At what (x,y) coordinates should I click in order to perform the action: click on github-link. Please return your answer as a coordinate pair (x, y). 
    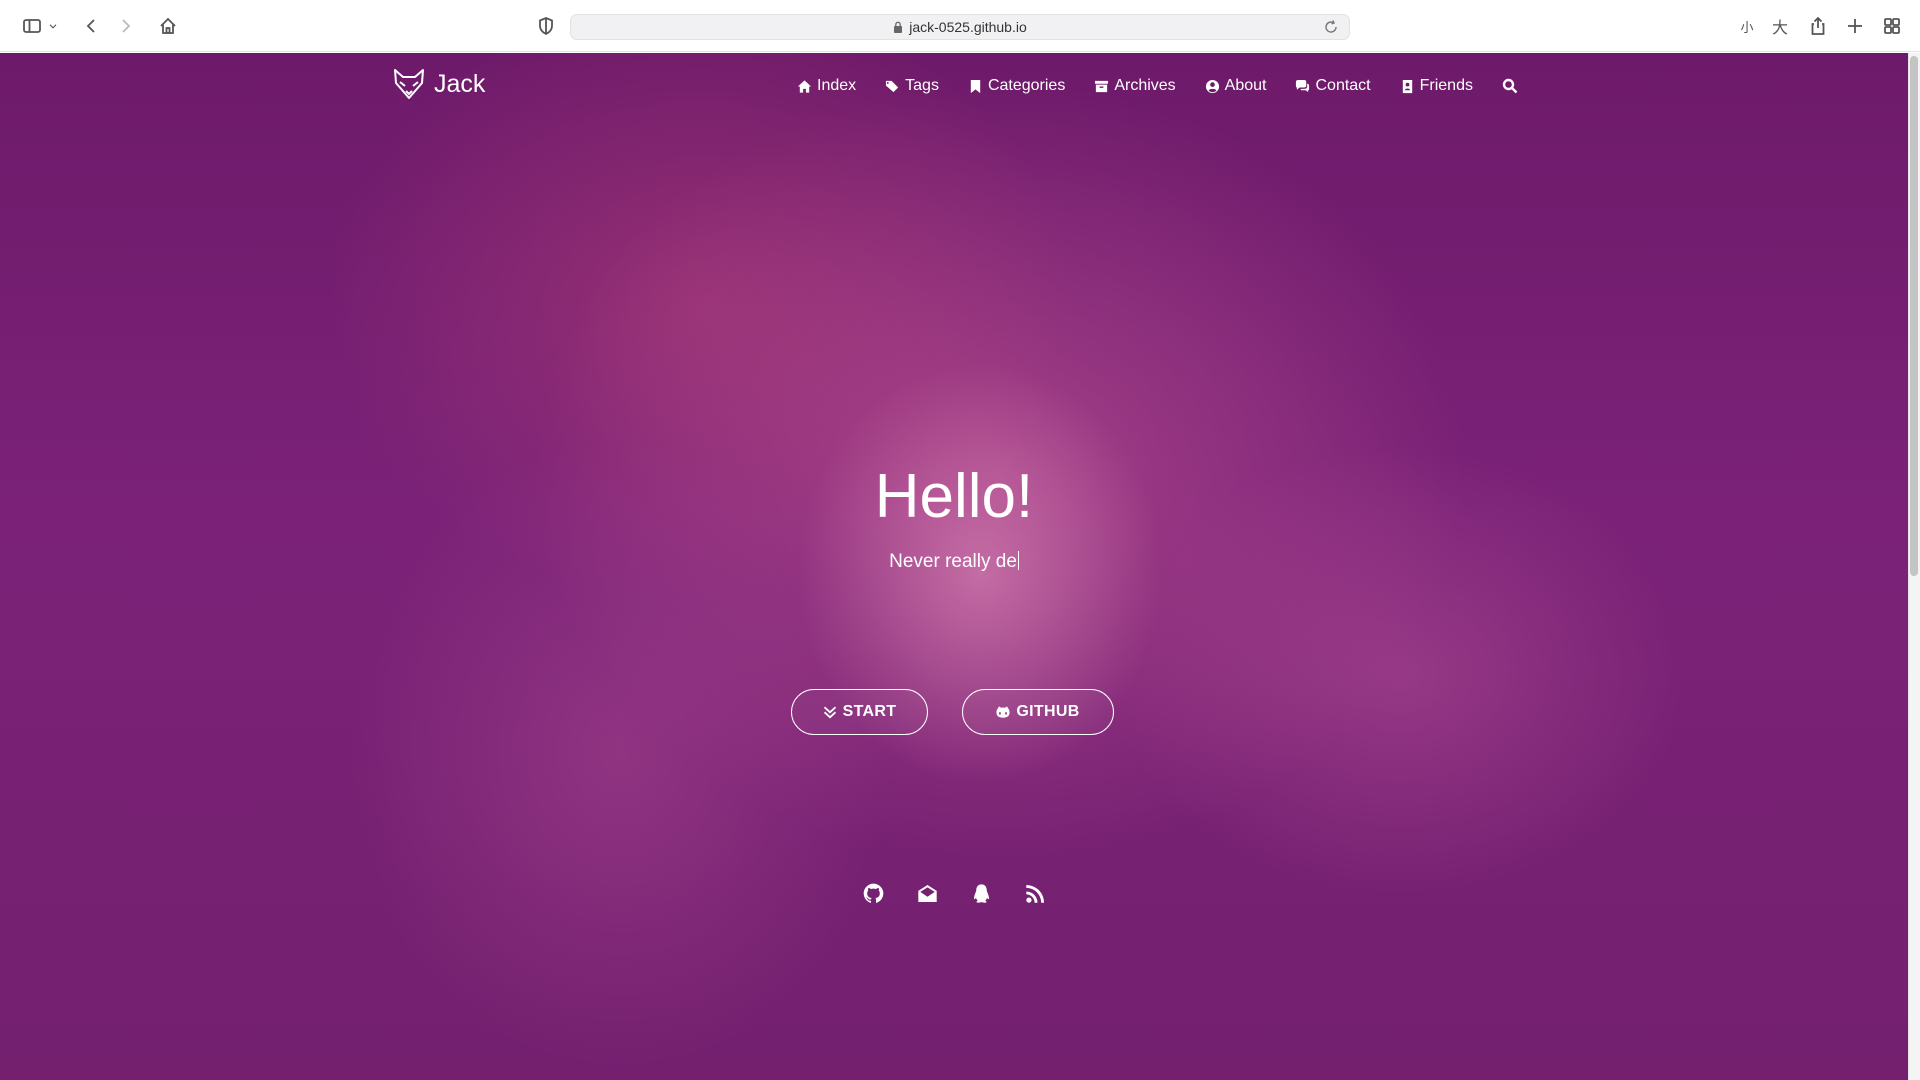
    Looking at the image, I should click on (873, 893).